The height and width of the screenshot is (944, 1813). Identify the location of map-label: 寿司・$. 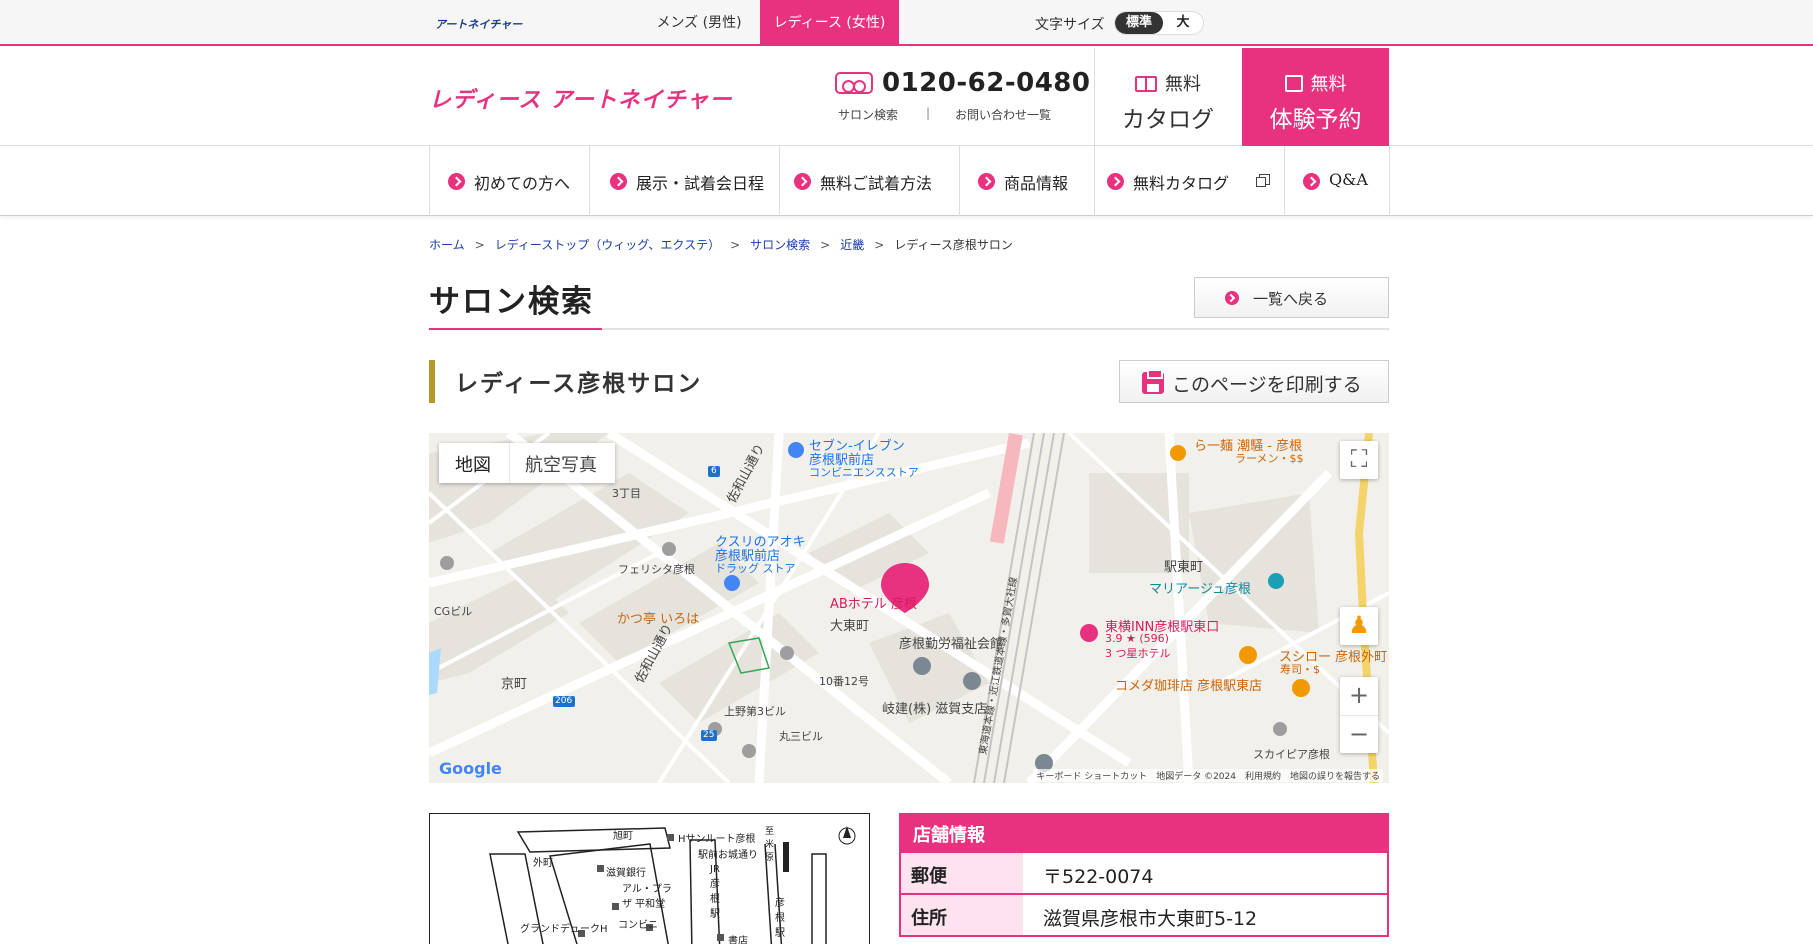
(1300, 669).